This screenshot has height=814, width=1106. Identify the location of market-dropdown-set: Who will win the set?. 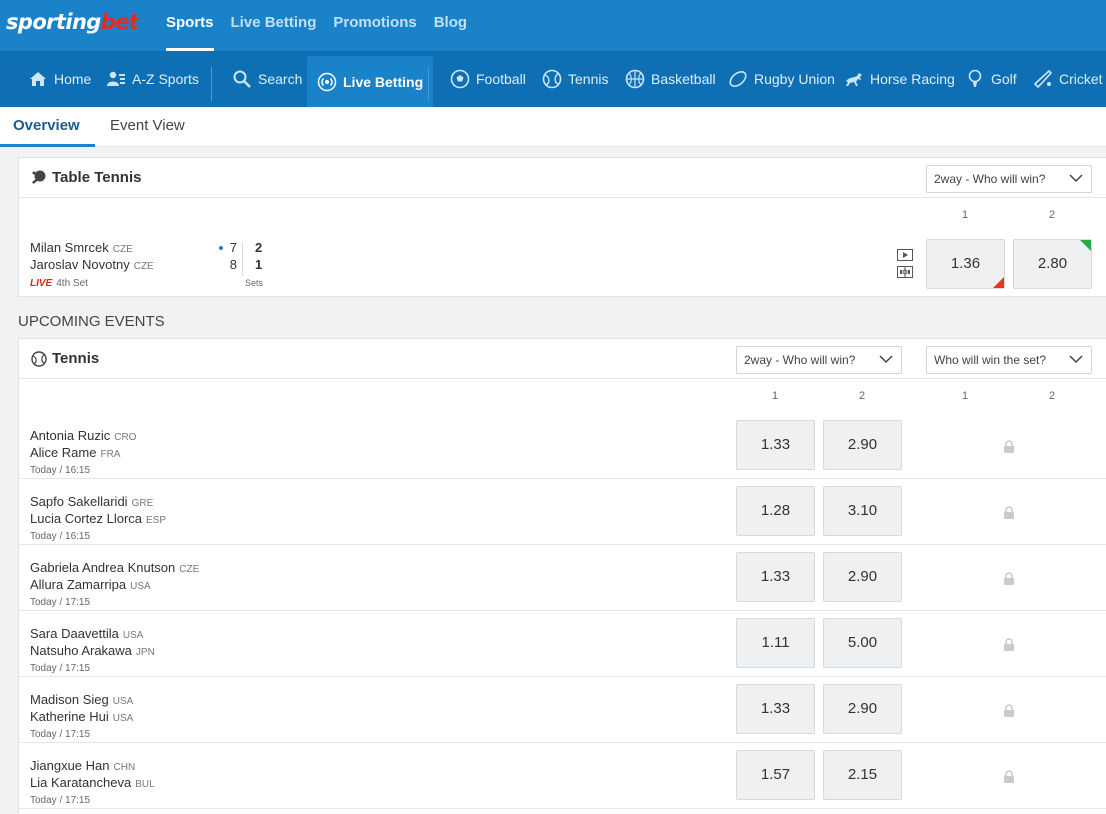
(1009, 360).